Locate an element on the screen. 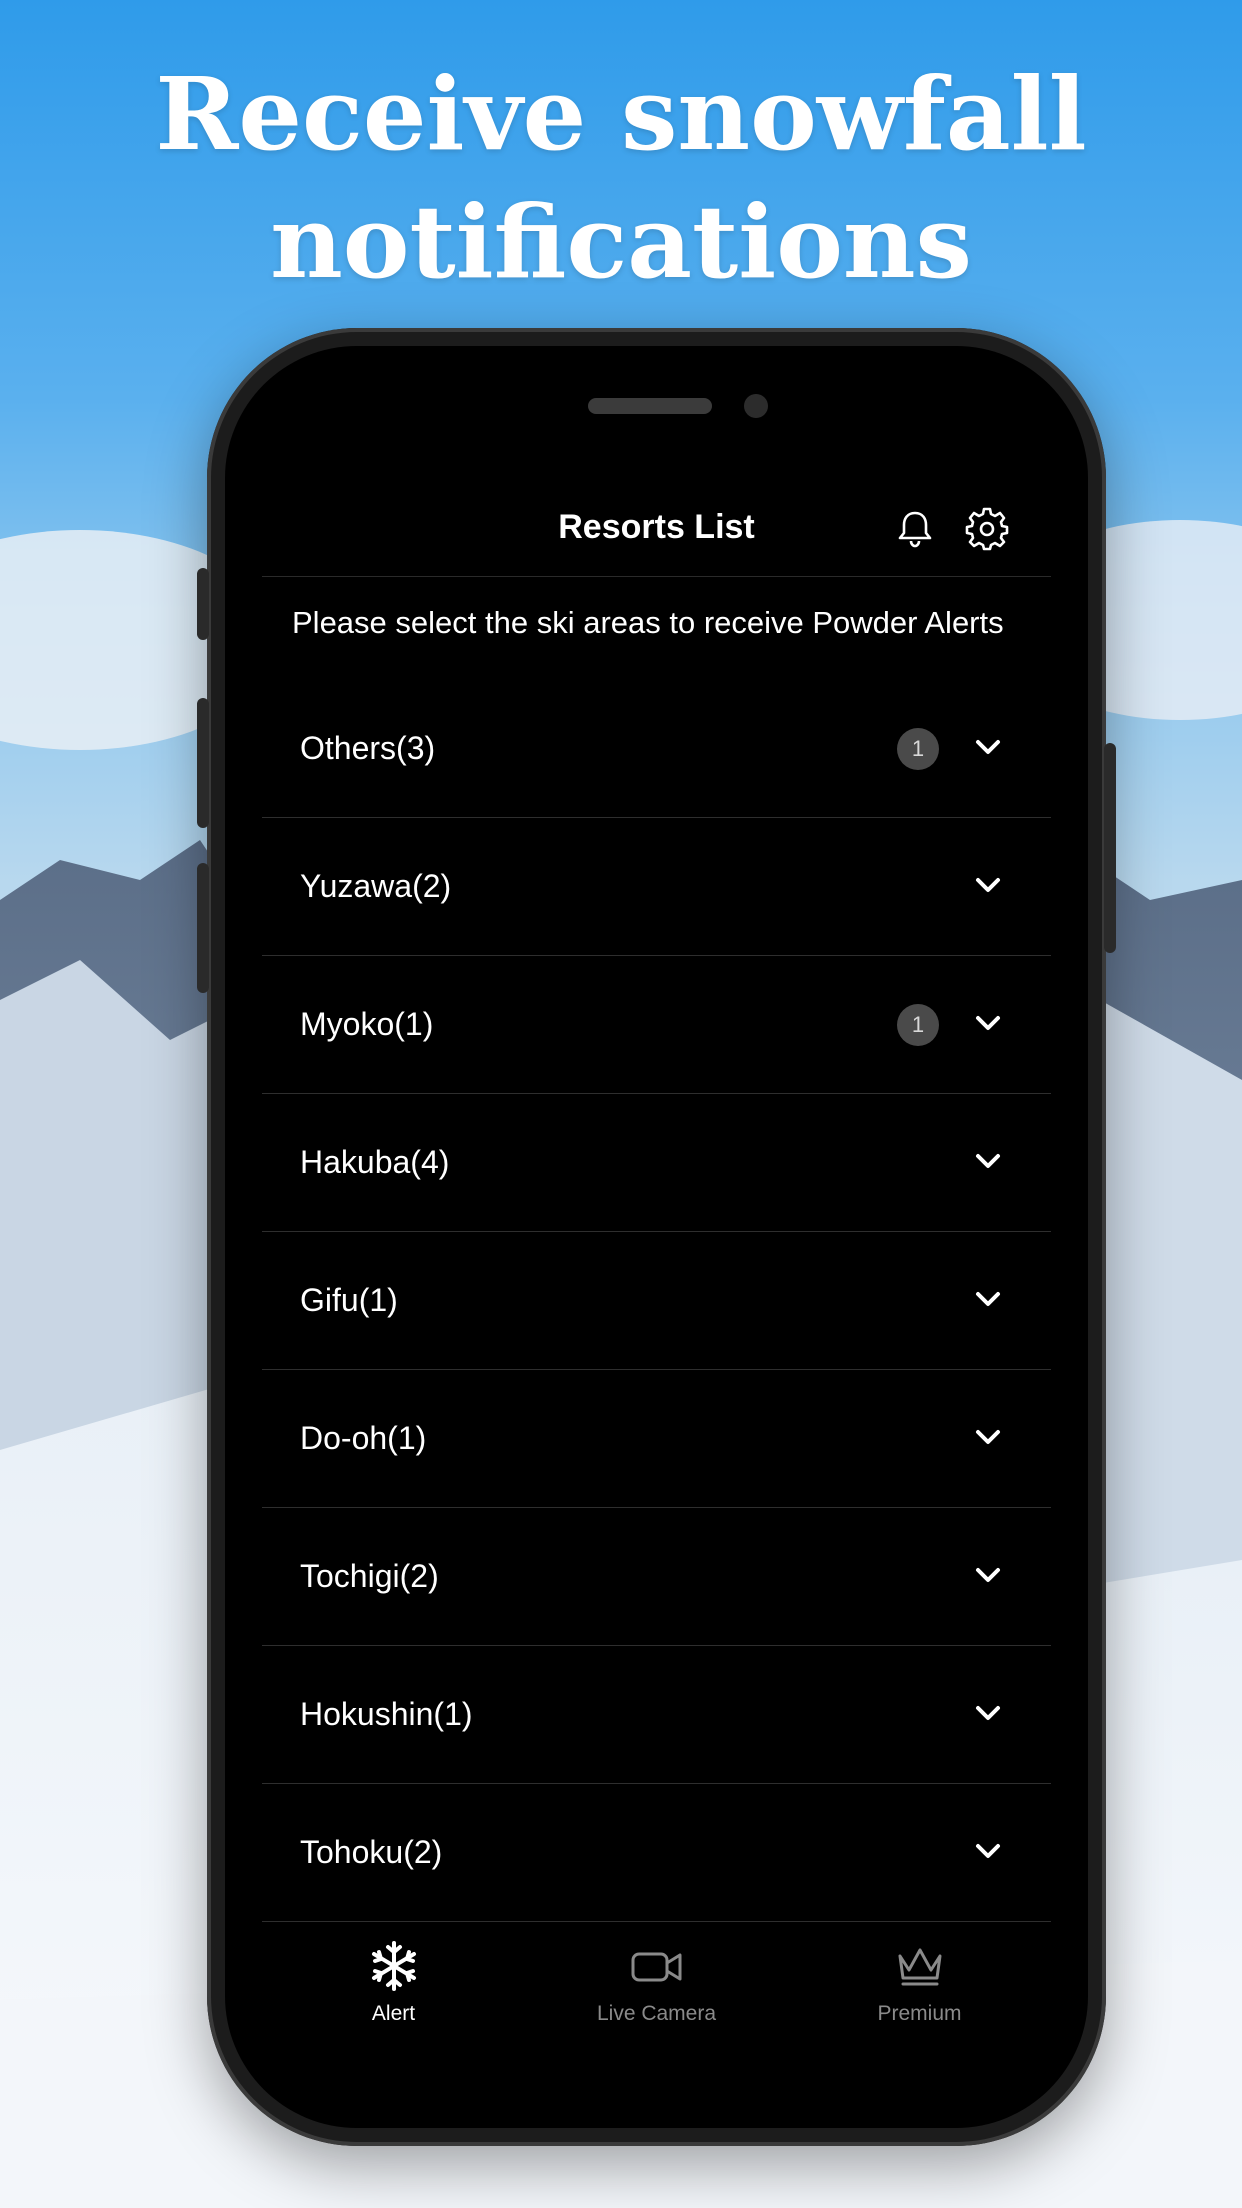  region-row: Yuzawa(2) is located at coordinates (656, 887).